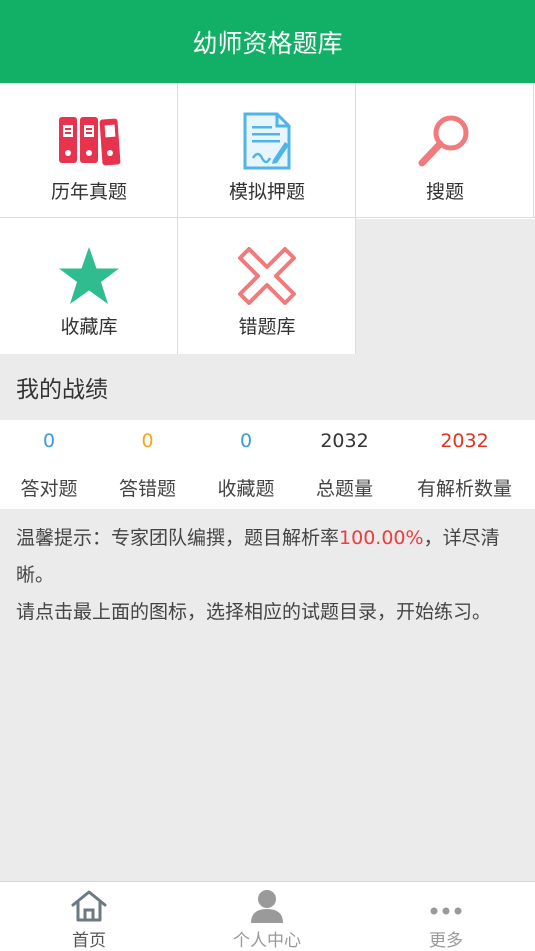 The width and height of the screenshot is (535, 951). Describe the element at coordinates (267, 941) in the screenshot. I see `tab-label: 个人中心` at that location.